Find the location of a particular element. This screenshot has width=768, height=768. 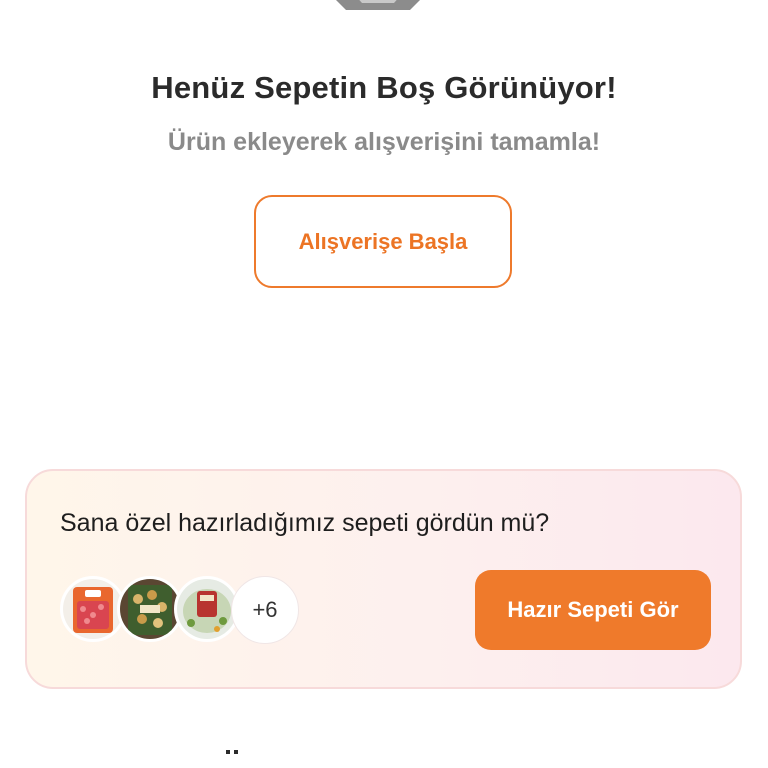

view-ready-cart-label: Hazır Sepeti Gör is located at coordinates (593, 609).